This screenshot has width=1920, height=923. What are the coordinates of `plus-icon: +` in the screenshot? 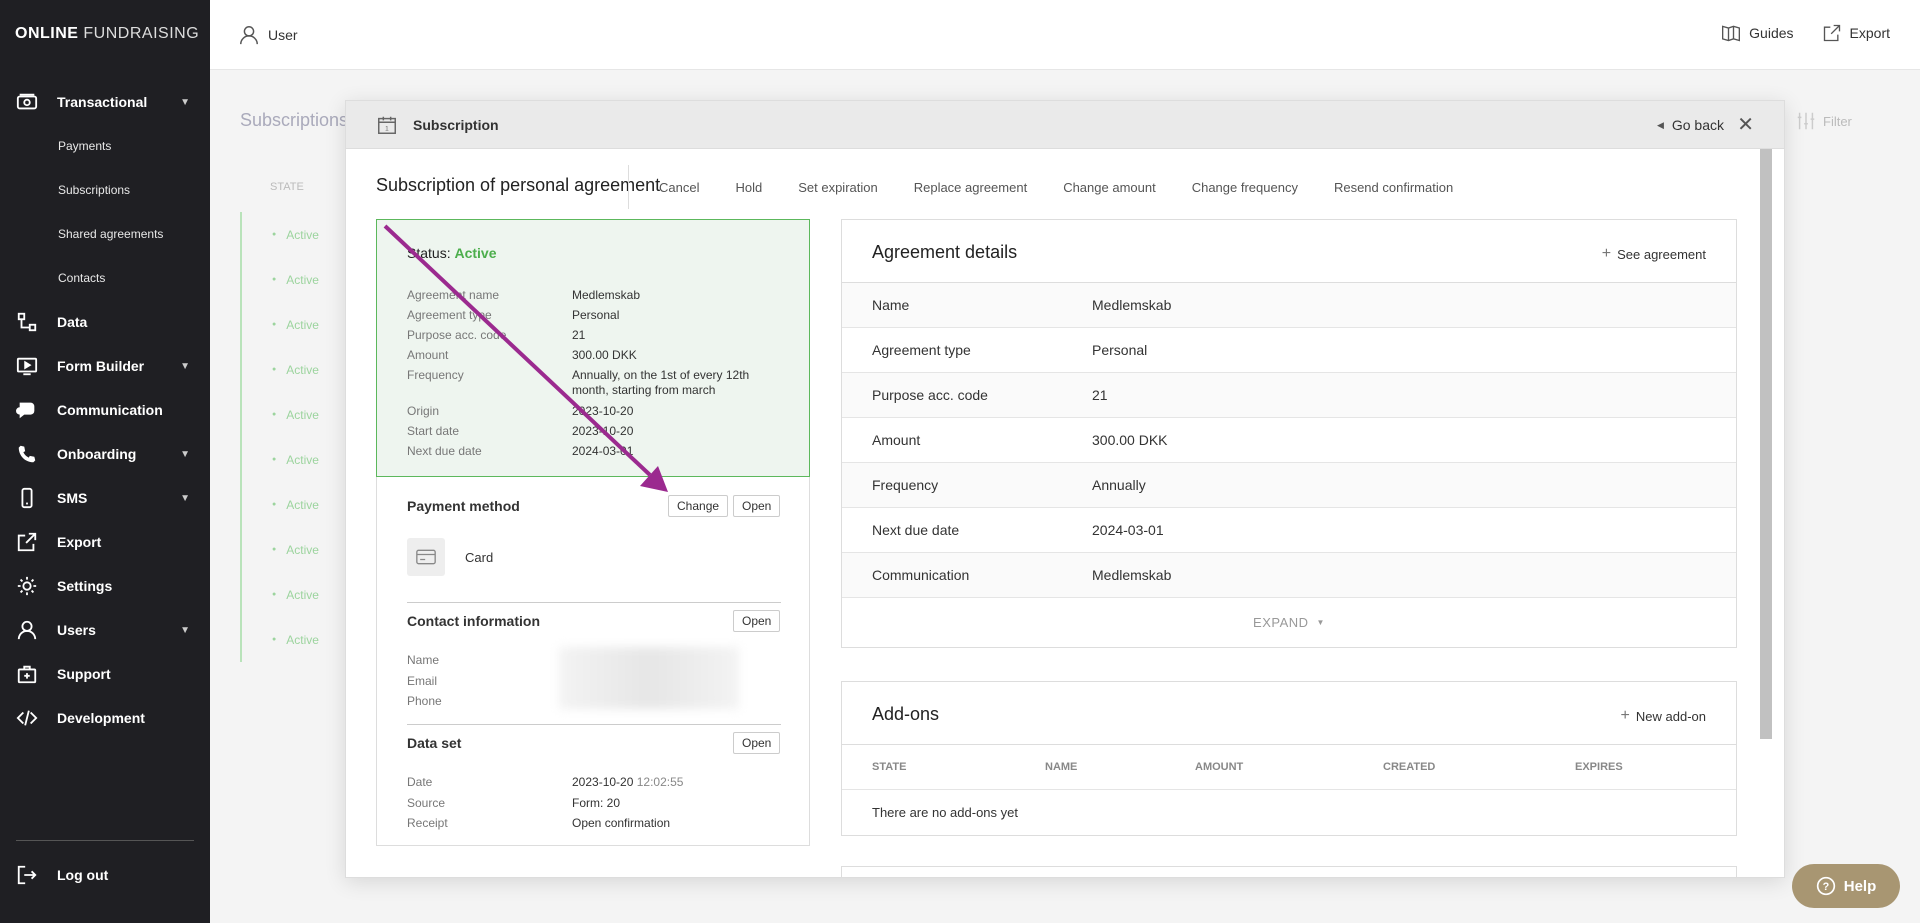 It's located at (1625, 715).